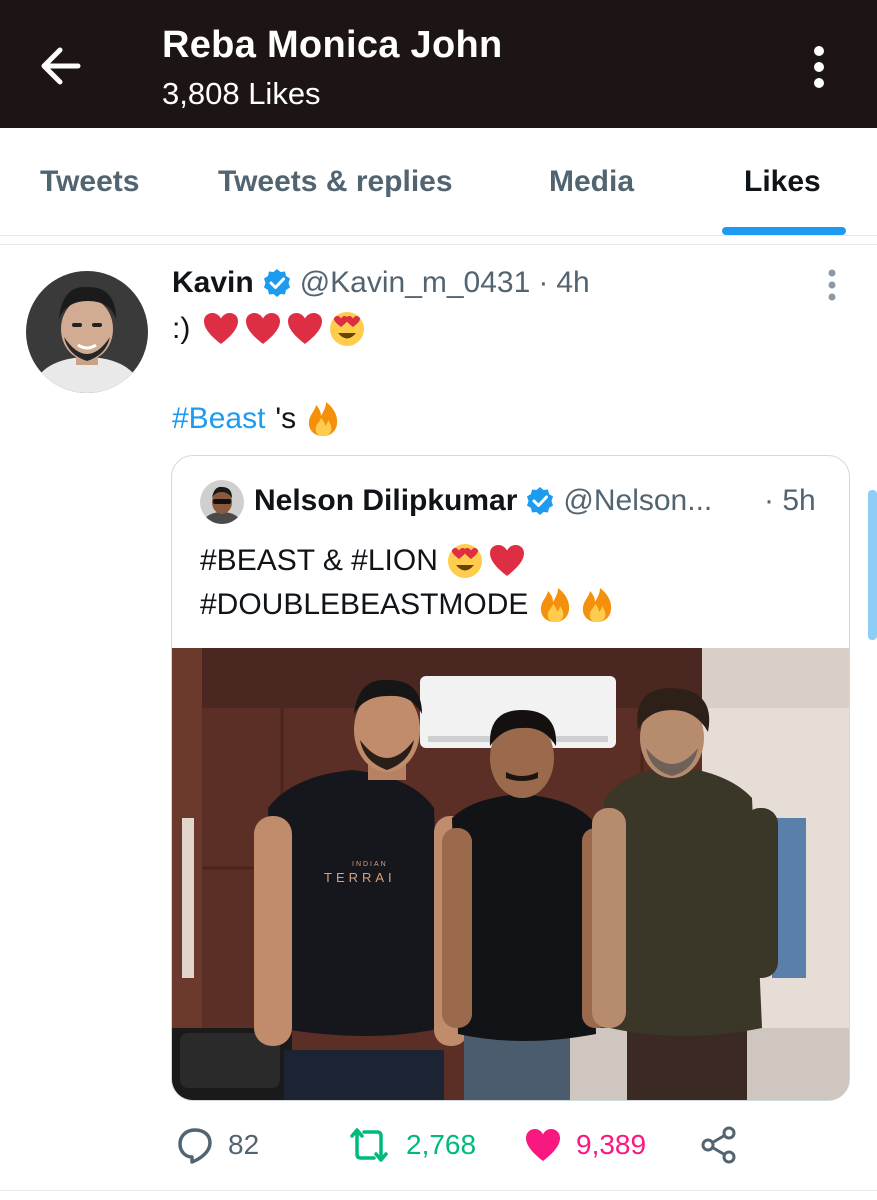 This screenshot has height=1200, width=877. I want to click on tab-media: Media, so click(591, 182).